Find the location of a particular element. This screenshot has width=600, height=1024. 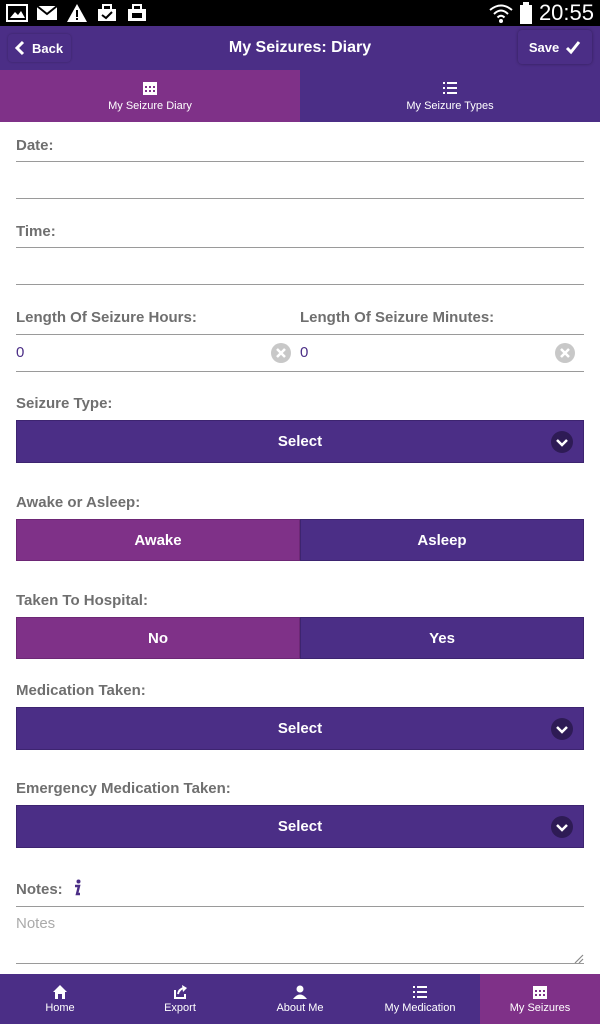

nav-about-me: About Me is located at coordinates (300, 999).